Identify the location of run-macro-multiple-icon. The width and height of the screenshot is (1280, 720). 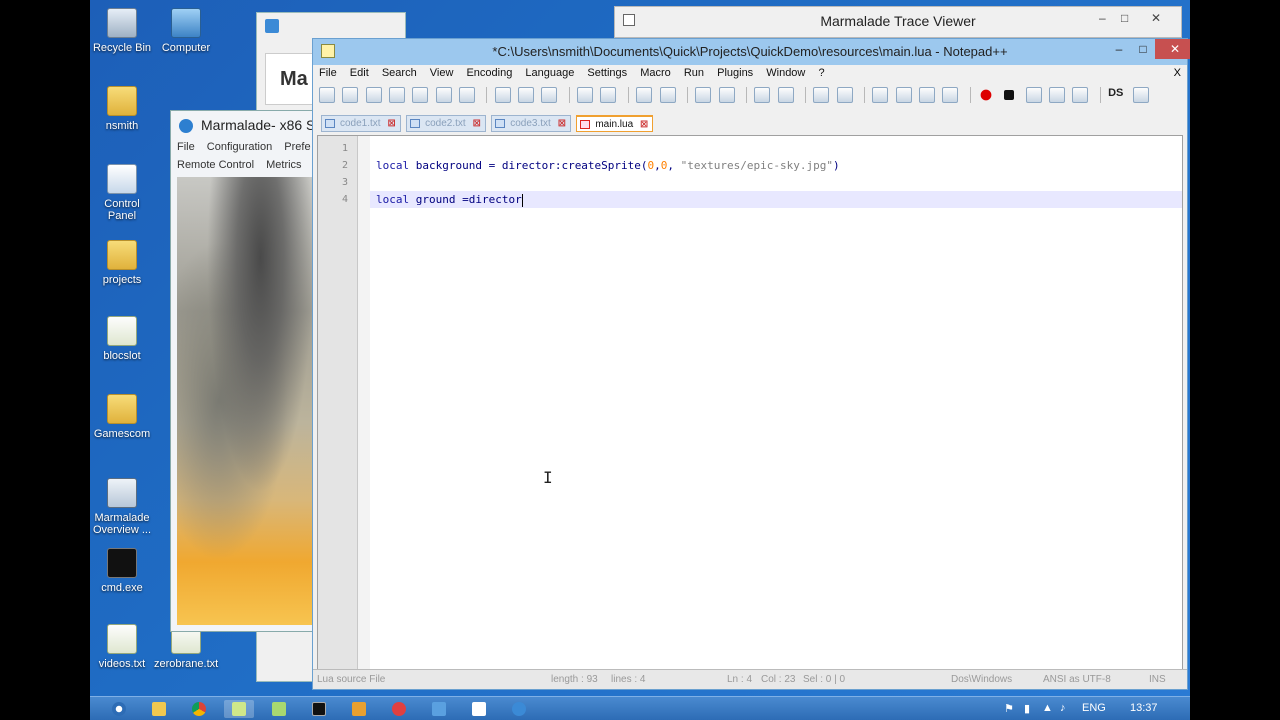
(1057, 95).